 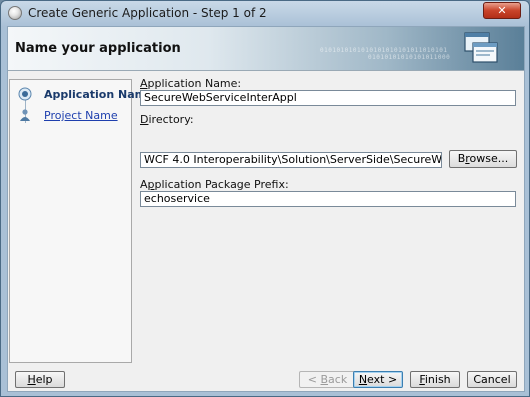 I want to click on finish-button: Finish, so click(x=435, y=379).